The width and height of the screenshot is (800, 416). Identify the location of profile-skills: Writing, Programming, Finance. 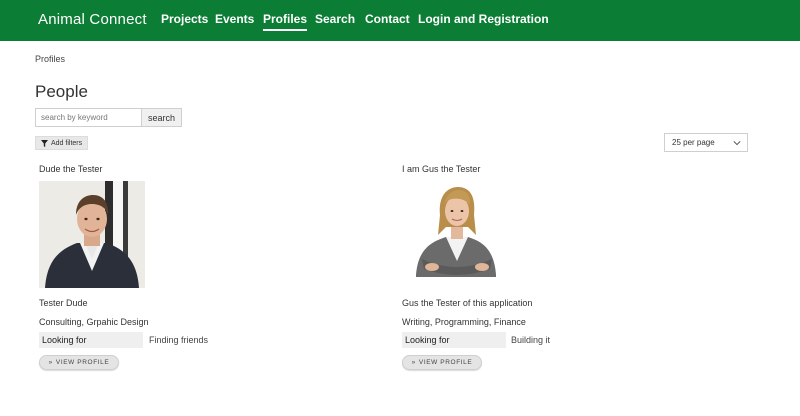
(464, 322).